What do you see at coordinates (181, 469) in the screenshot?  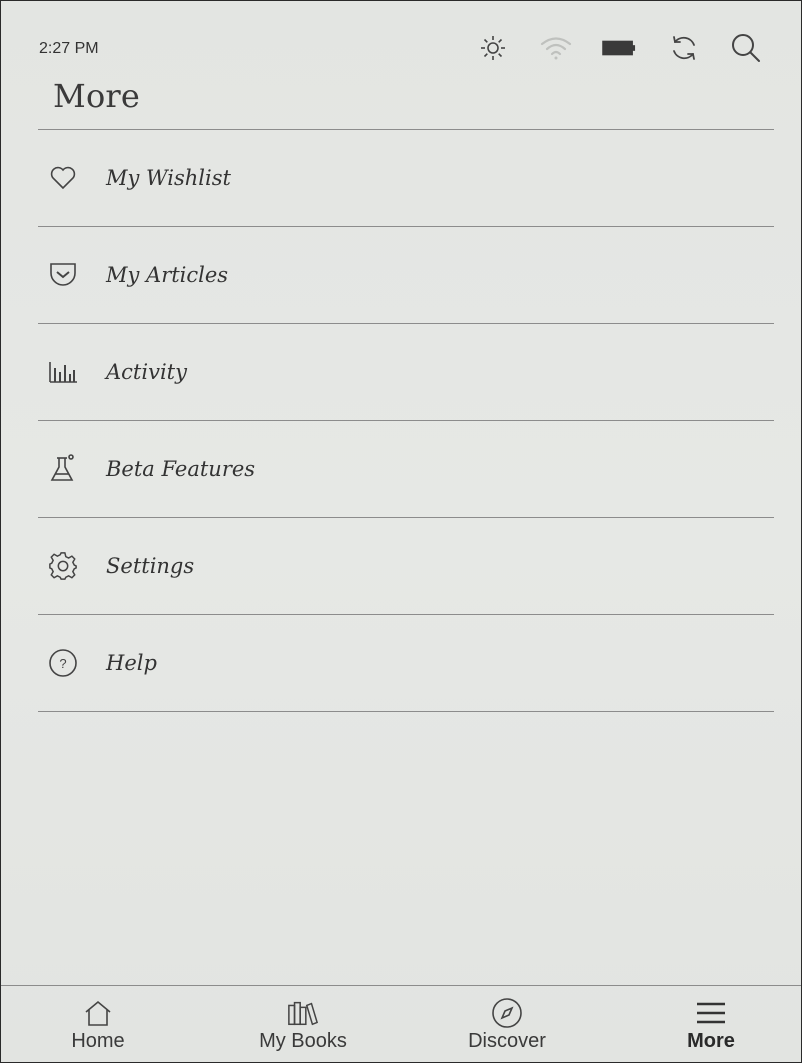 I see `menu-label: Beta Features` at bounding box center [181, 469].